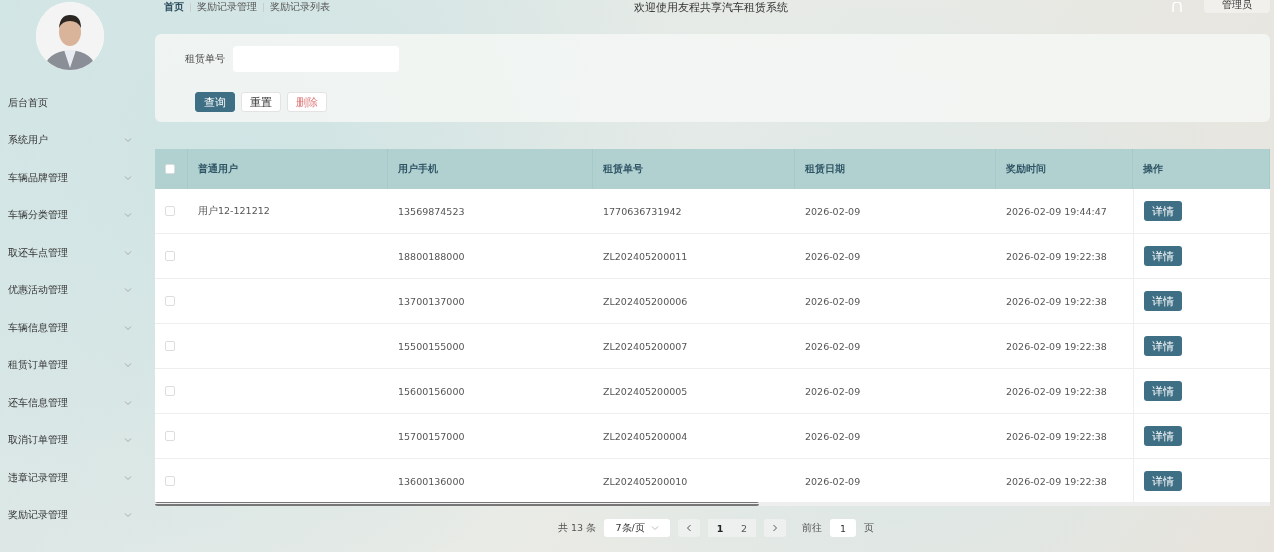 The image size is (1274, 552). I want to click on page-number: 2, so click(744, 528).